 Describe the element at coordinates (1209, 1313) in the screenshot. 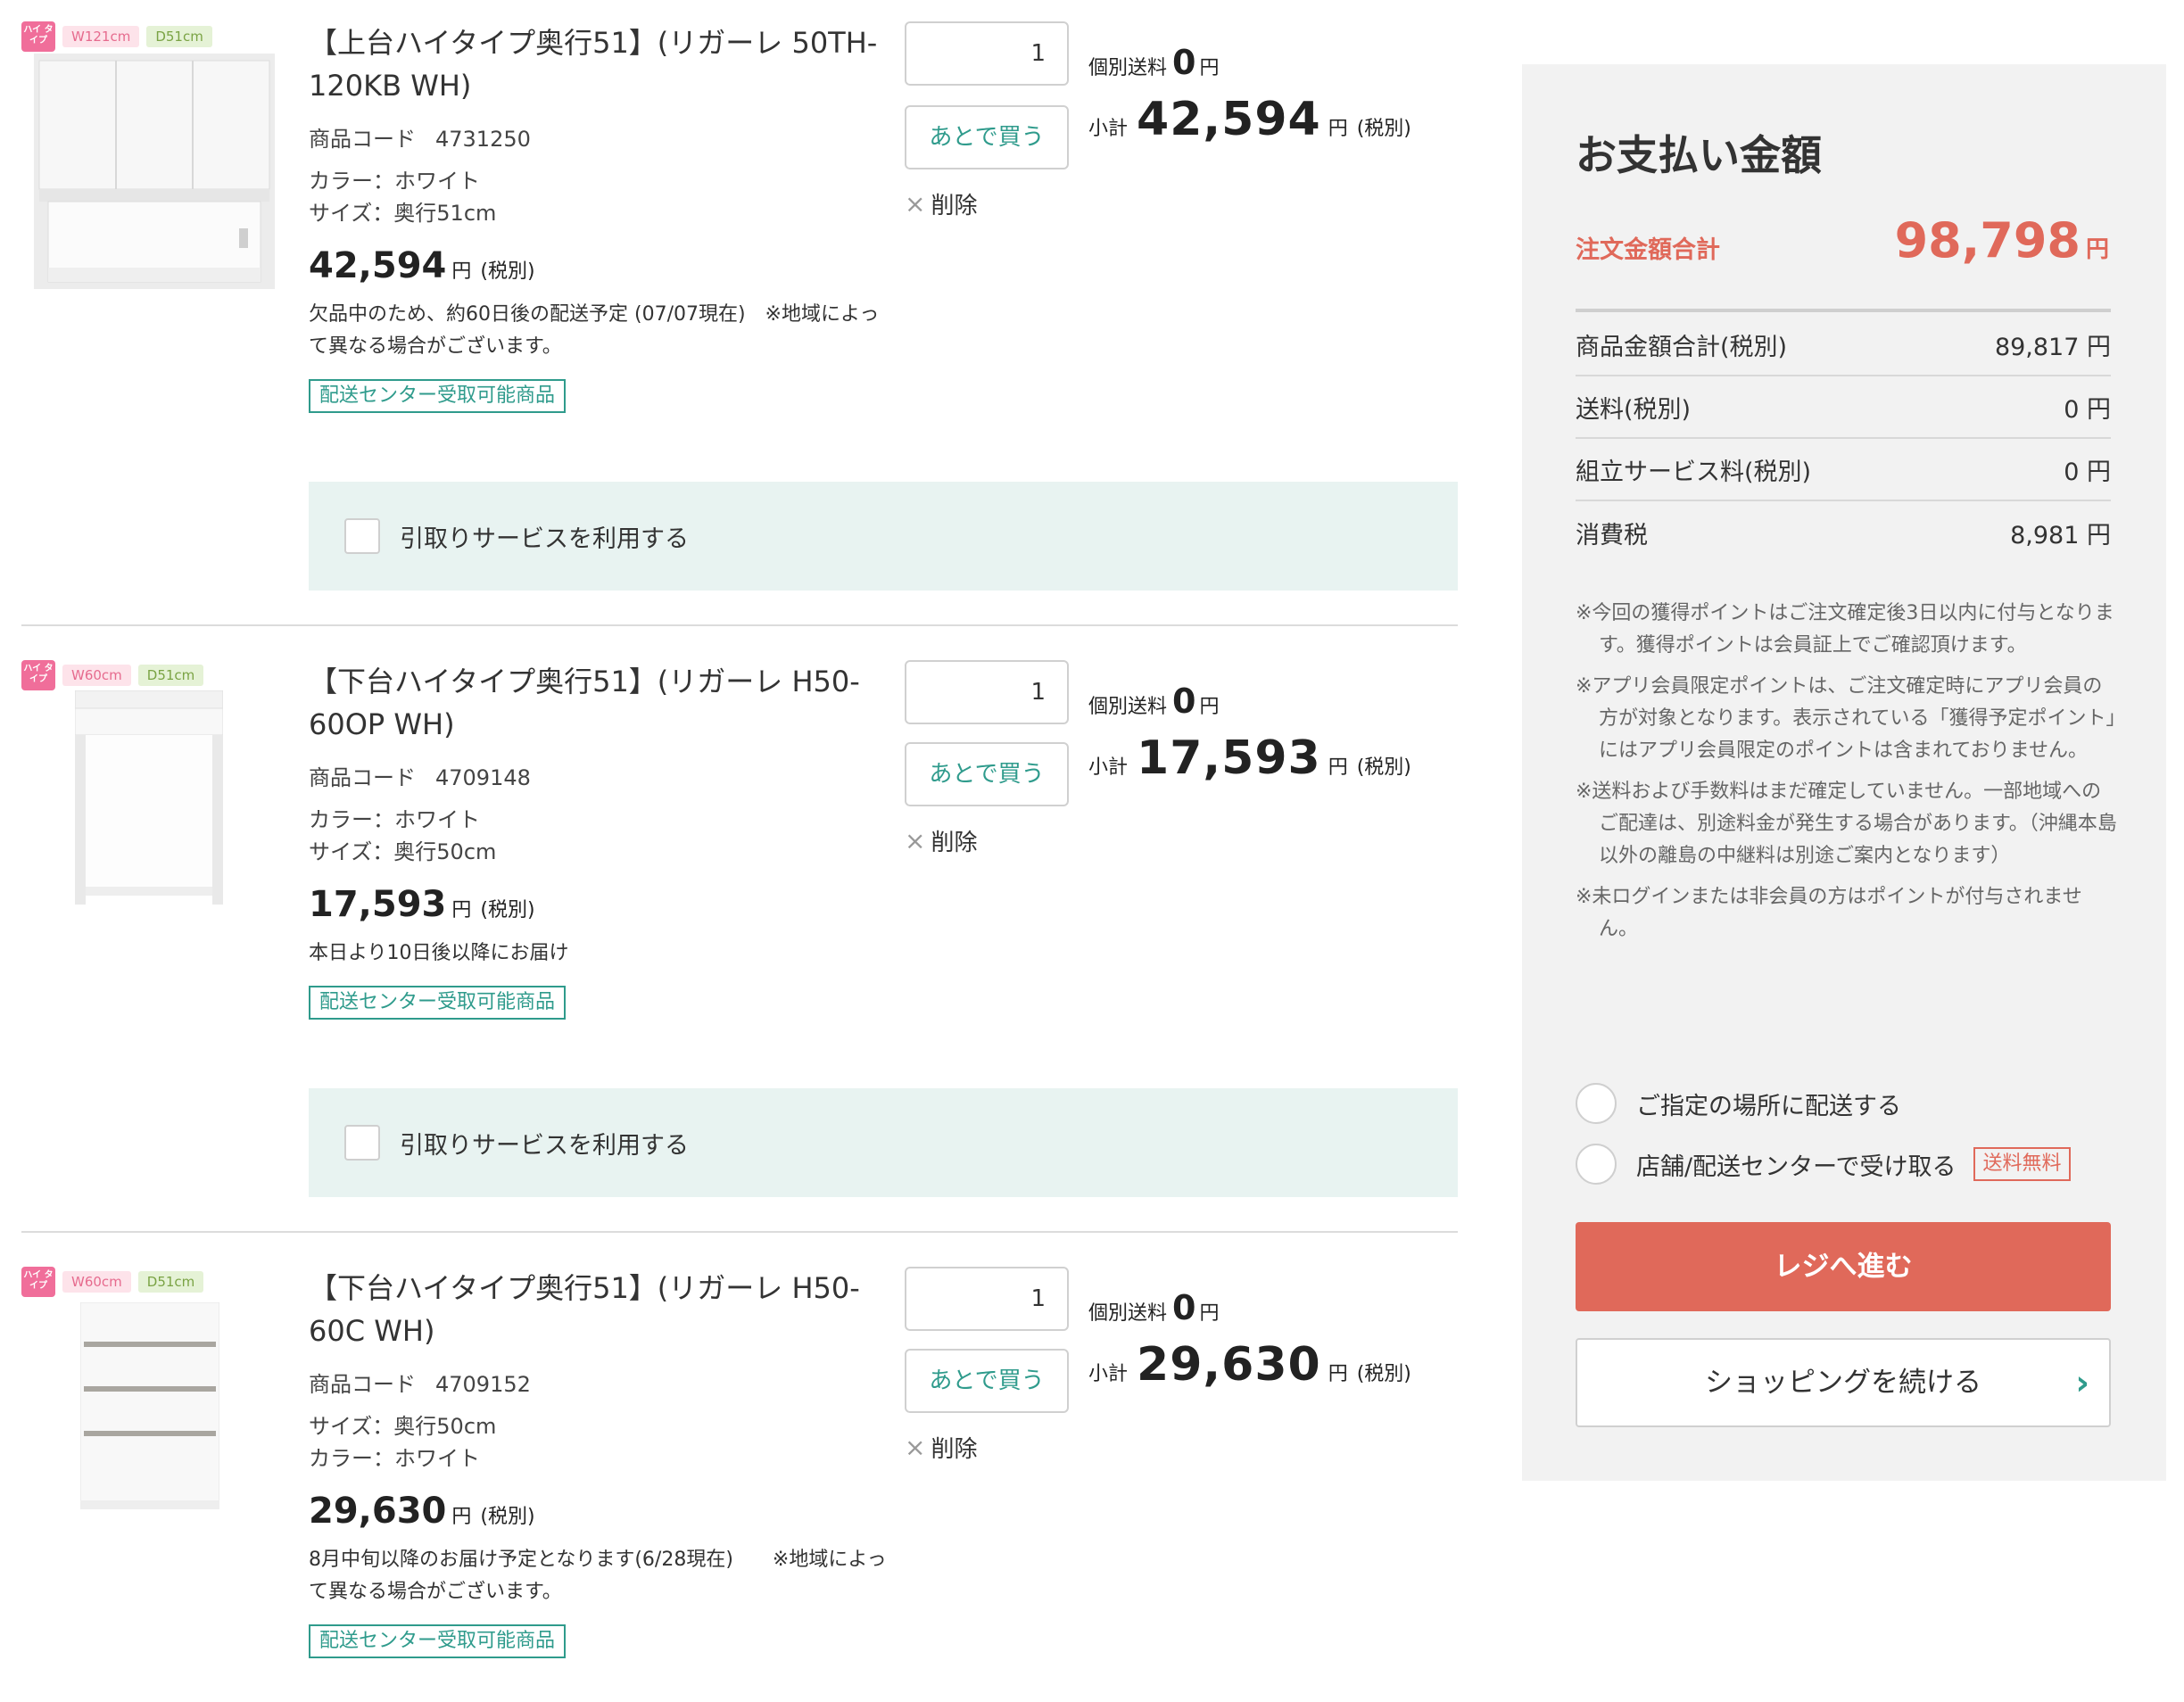

I see `shipping-fee-yen: 円` at that location.